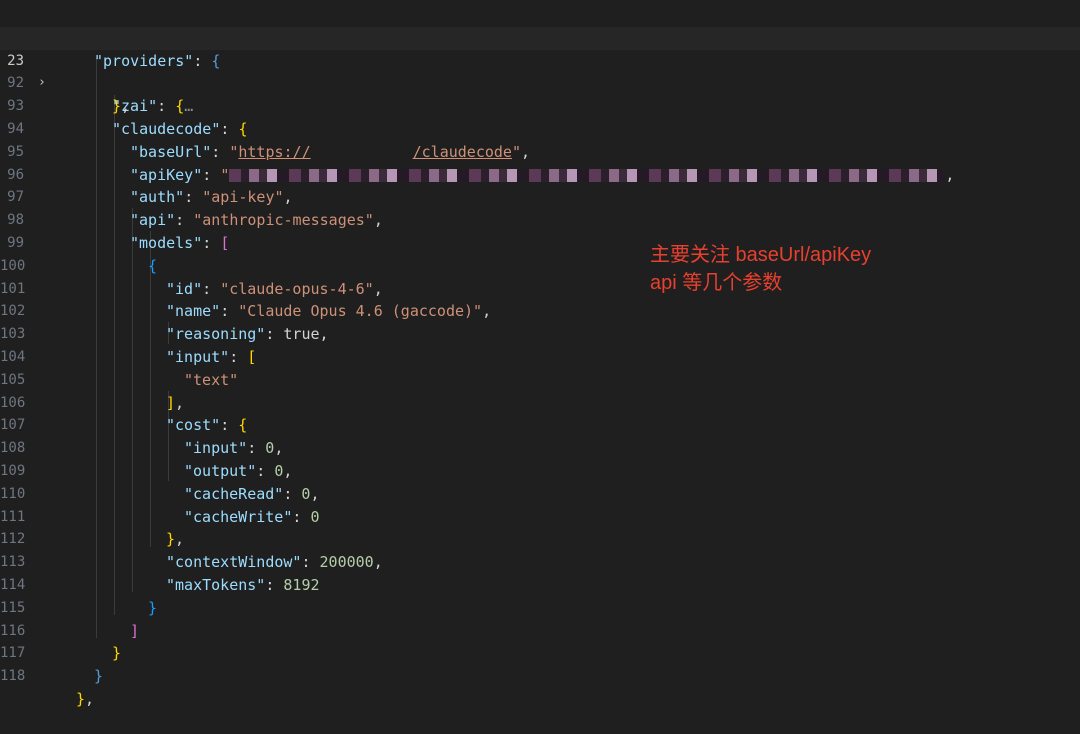 This screenshot has height=734, width=1080. I want to click on code-line: 112 "contextWindow": 200000,, so click(540, 538).